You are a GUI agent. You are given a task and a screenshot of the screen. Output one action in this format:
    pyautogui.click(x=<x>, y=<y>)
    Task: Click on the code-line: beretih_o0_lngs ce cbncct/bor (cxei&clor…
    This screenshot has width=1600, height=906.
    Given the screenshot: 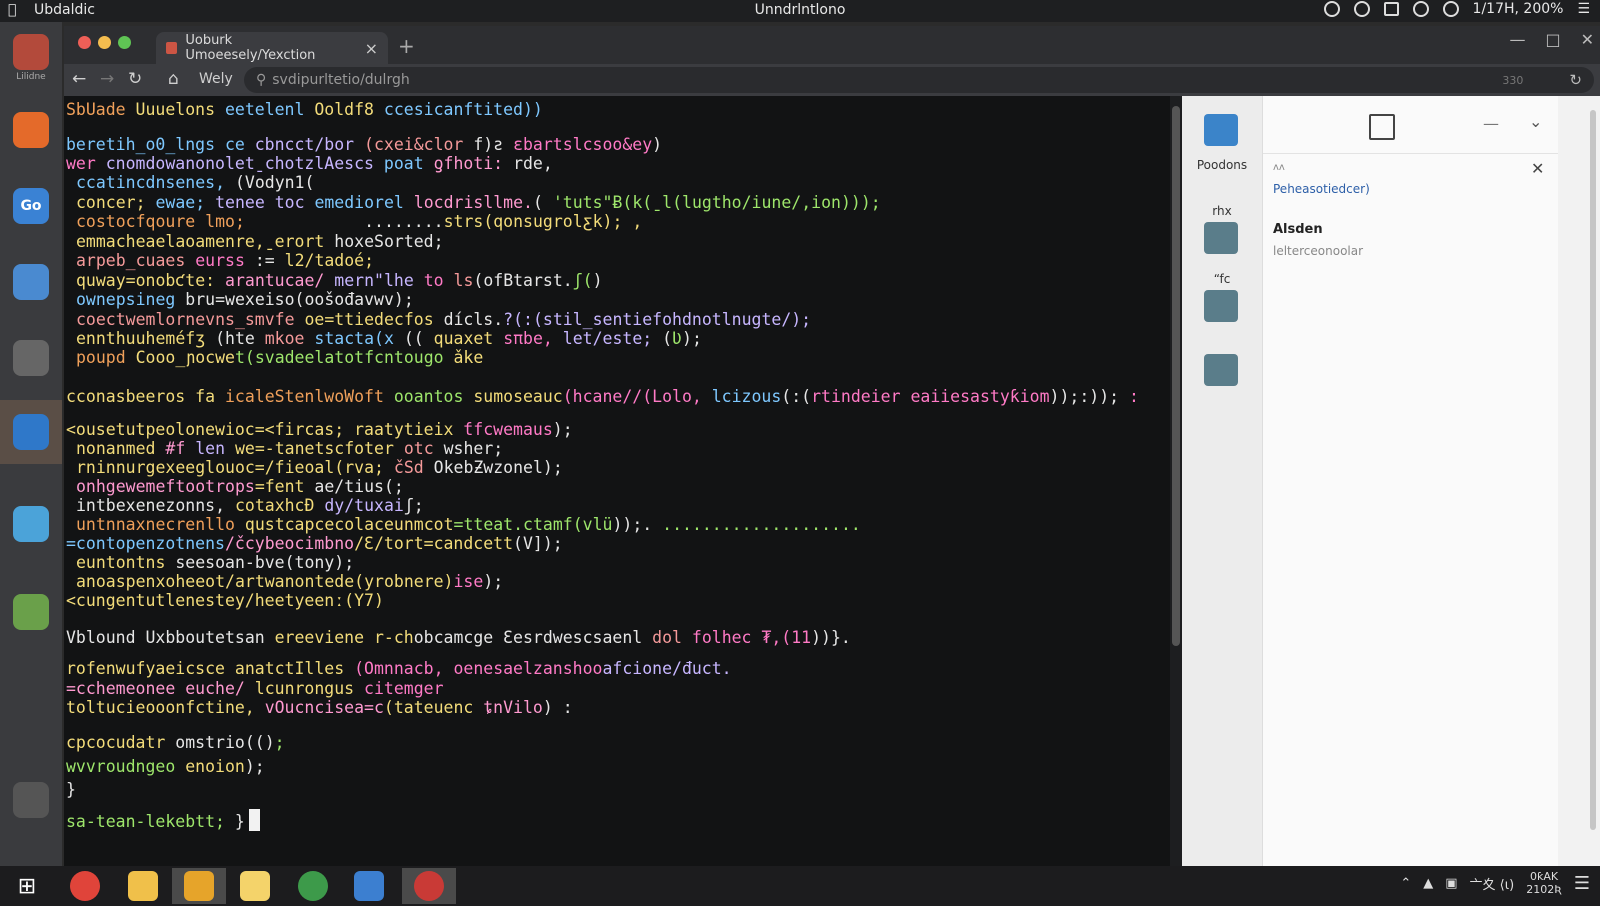 What is the action you would take?
    pyautogui.click(x=364, y=144)
    